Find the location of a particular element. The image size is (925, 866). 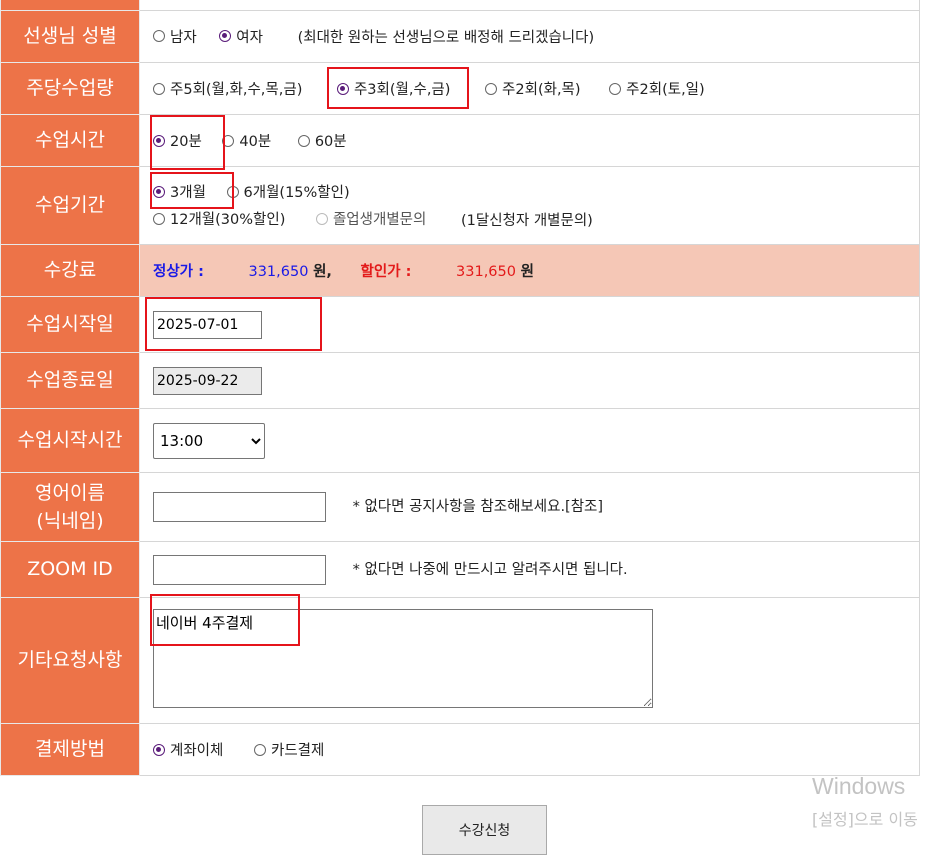

payment-transfer-option: 계좌이체 is located at coordinates (188, 749).